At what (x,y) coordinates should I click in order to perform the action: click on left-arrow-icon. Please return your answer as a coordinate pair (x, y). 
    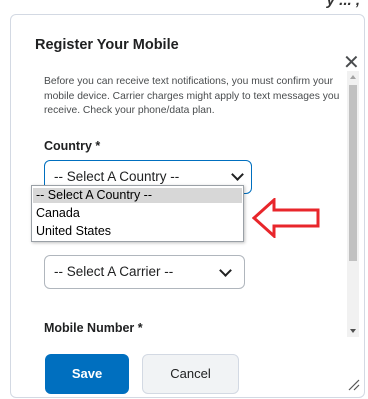
    Looking at the image, I should click on (286, 218).